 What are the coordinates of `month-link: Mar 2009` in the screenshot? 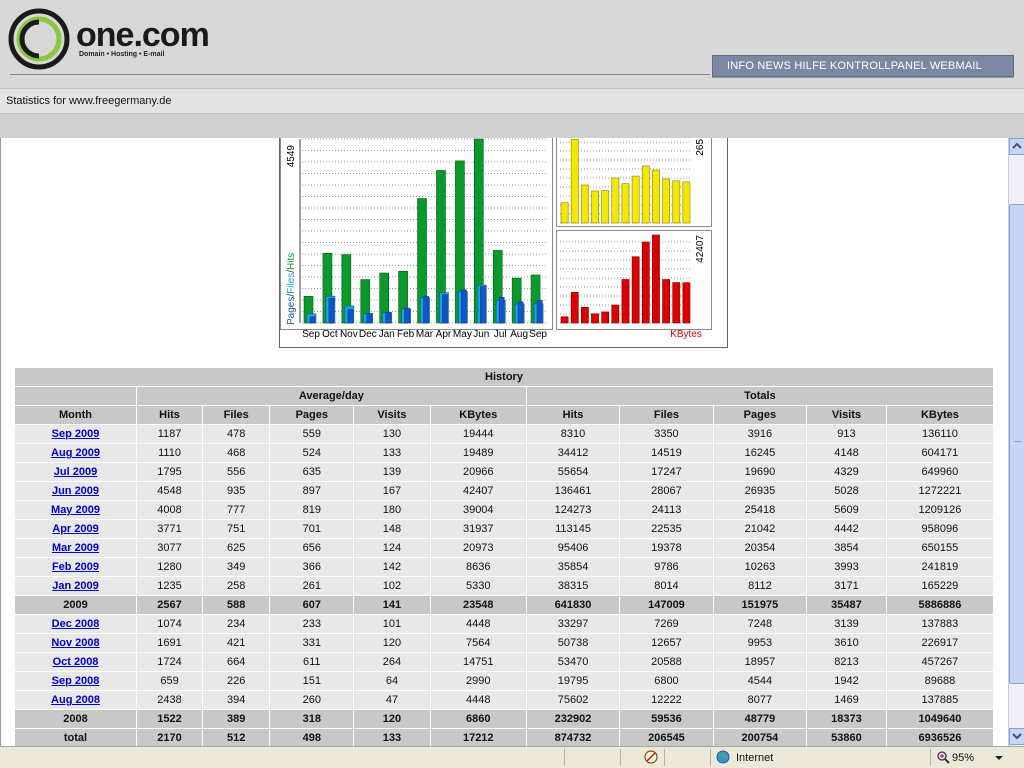 It's located at (75, 548).